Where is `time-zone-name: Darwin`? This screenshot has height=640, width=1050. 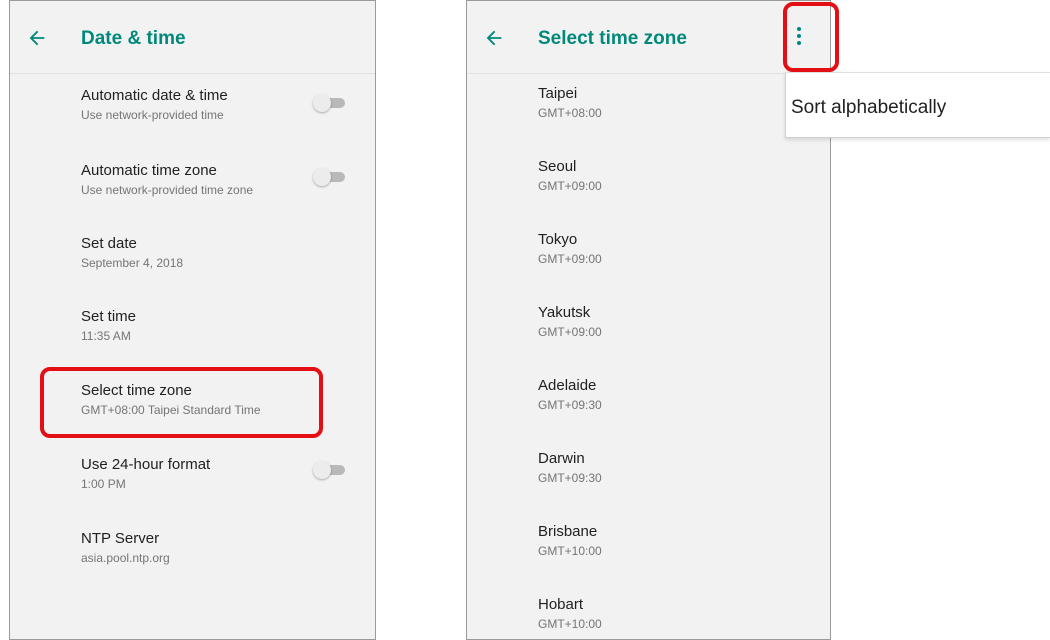 time-zone-name: Darwin is located at coordinates (561, 458).